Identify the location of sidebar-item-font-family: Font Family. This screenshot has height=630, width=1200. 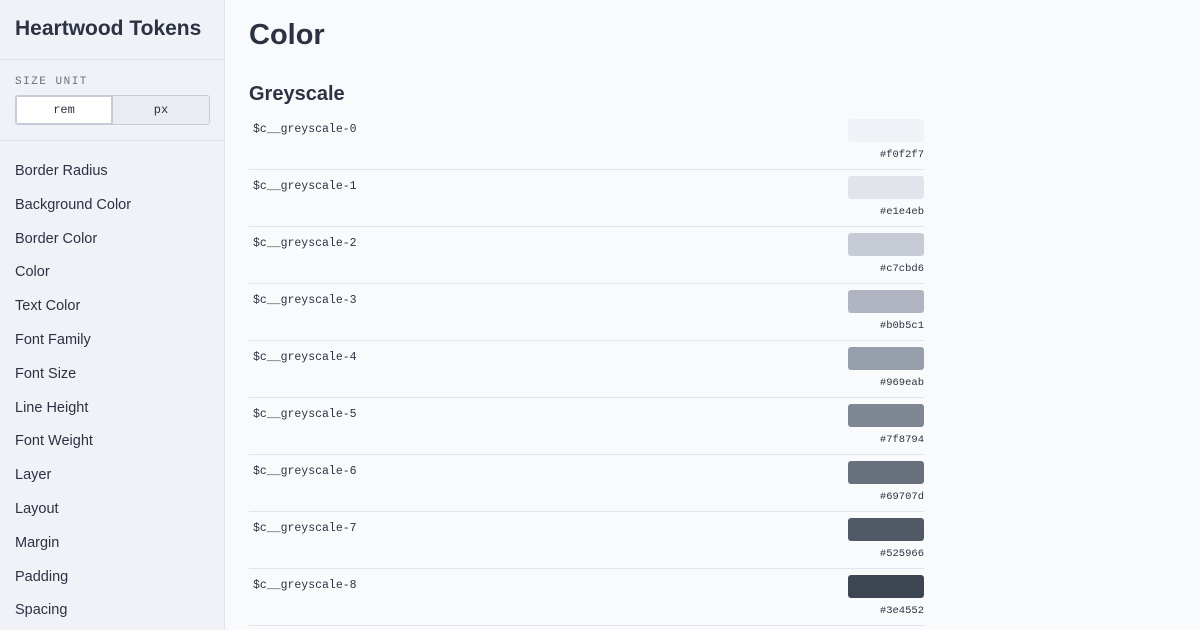
(112, 341).